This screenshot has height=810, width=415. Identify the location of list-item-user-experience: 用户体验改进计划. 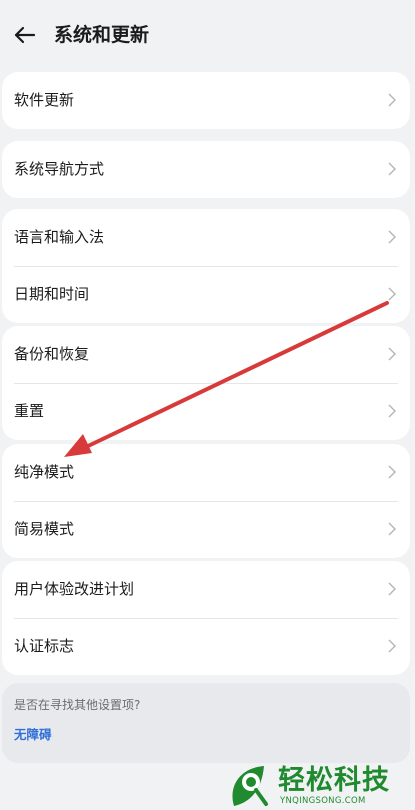
(206, 589).